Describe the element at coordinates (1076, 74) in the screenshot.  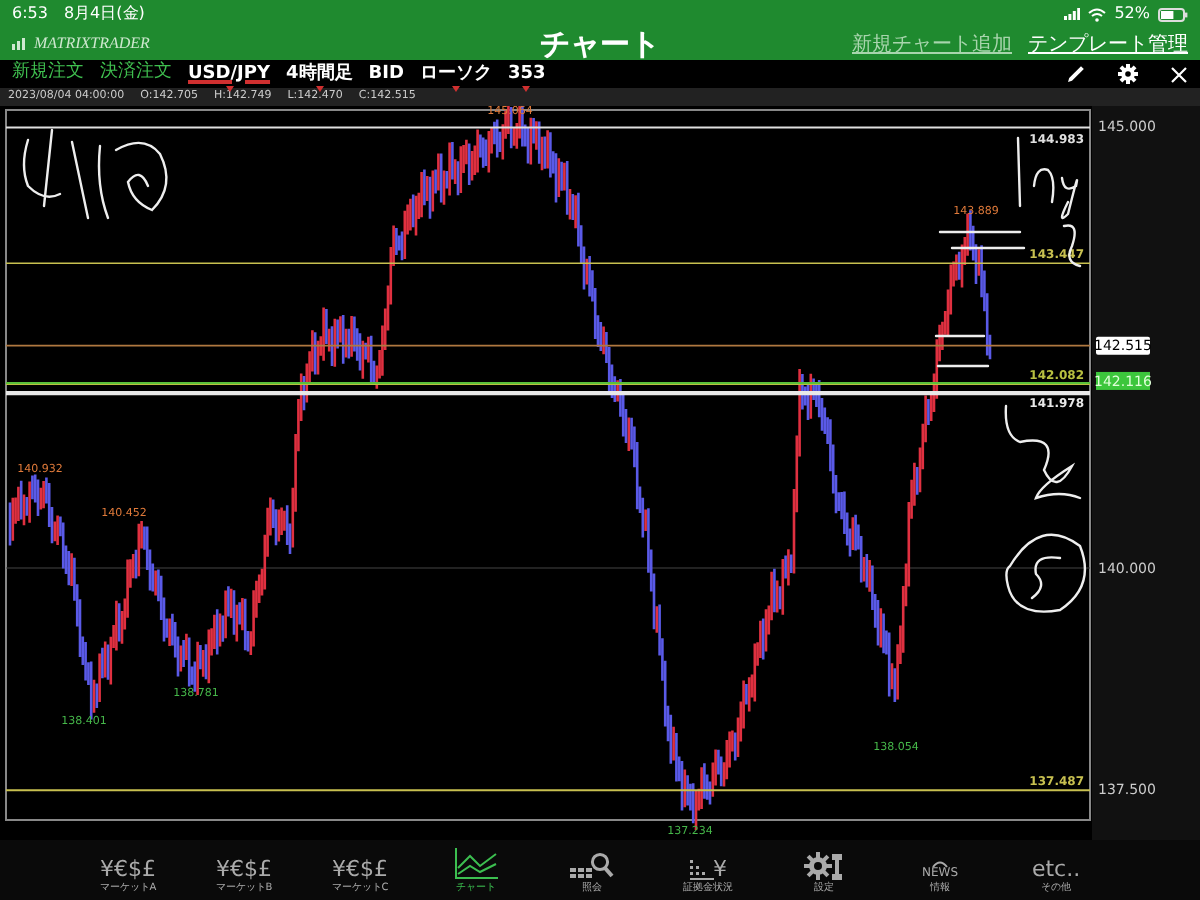
I see `pencil-icon` at that location.